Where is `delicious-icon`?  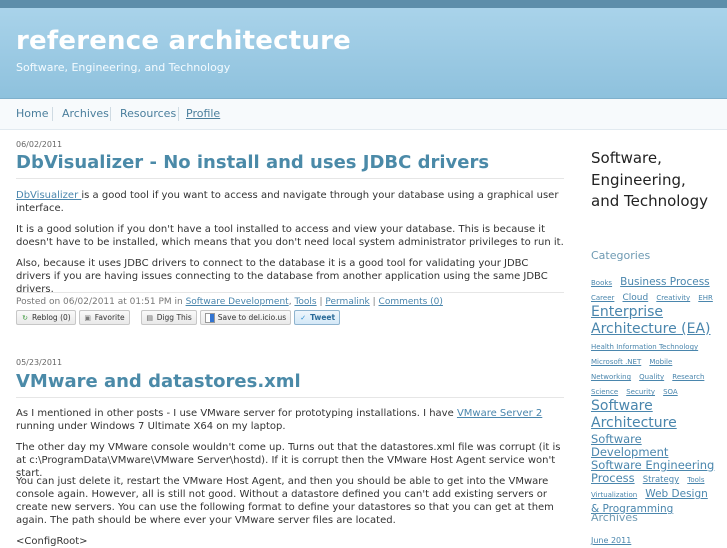
delicious-icon is located at coordinates (209, 317).